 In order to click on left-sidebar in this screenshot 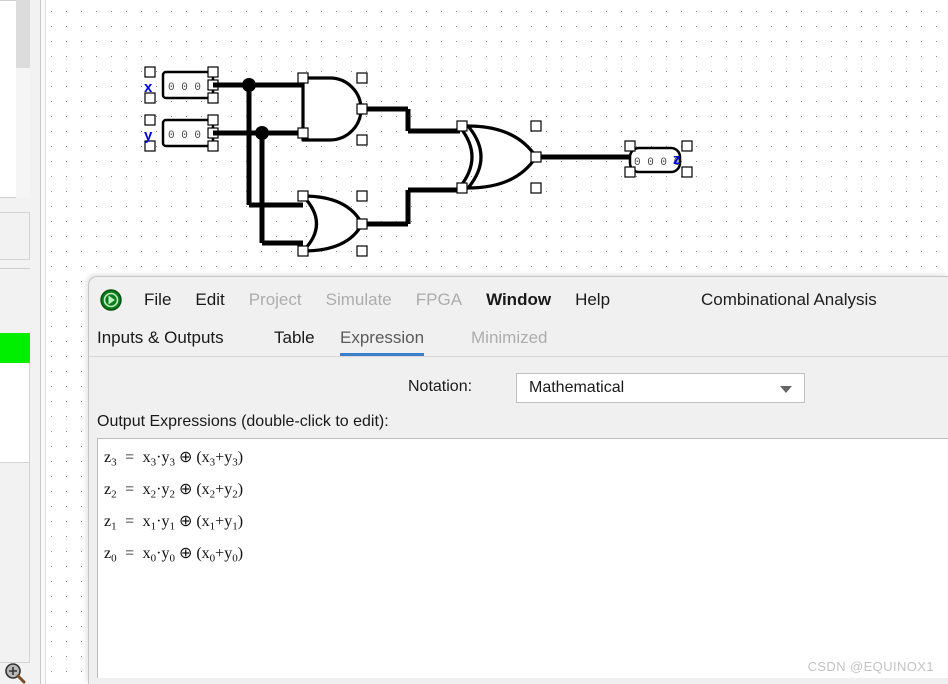, I will do `click(20, 342)`.